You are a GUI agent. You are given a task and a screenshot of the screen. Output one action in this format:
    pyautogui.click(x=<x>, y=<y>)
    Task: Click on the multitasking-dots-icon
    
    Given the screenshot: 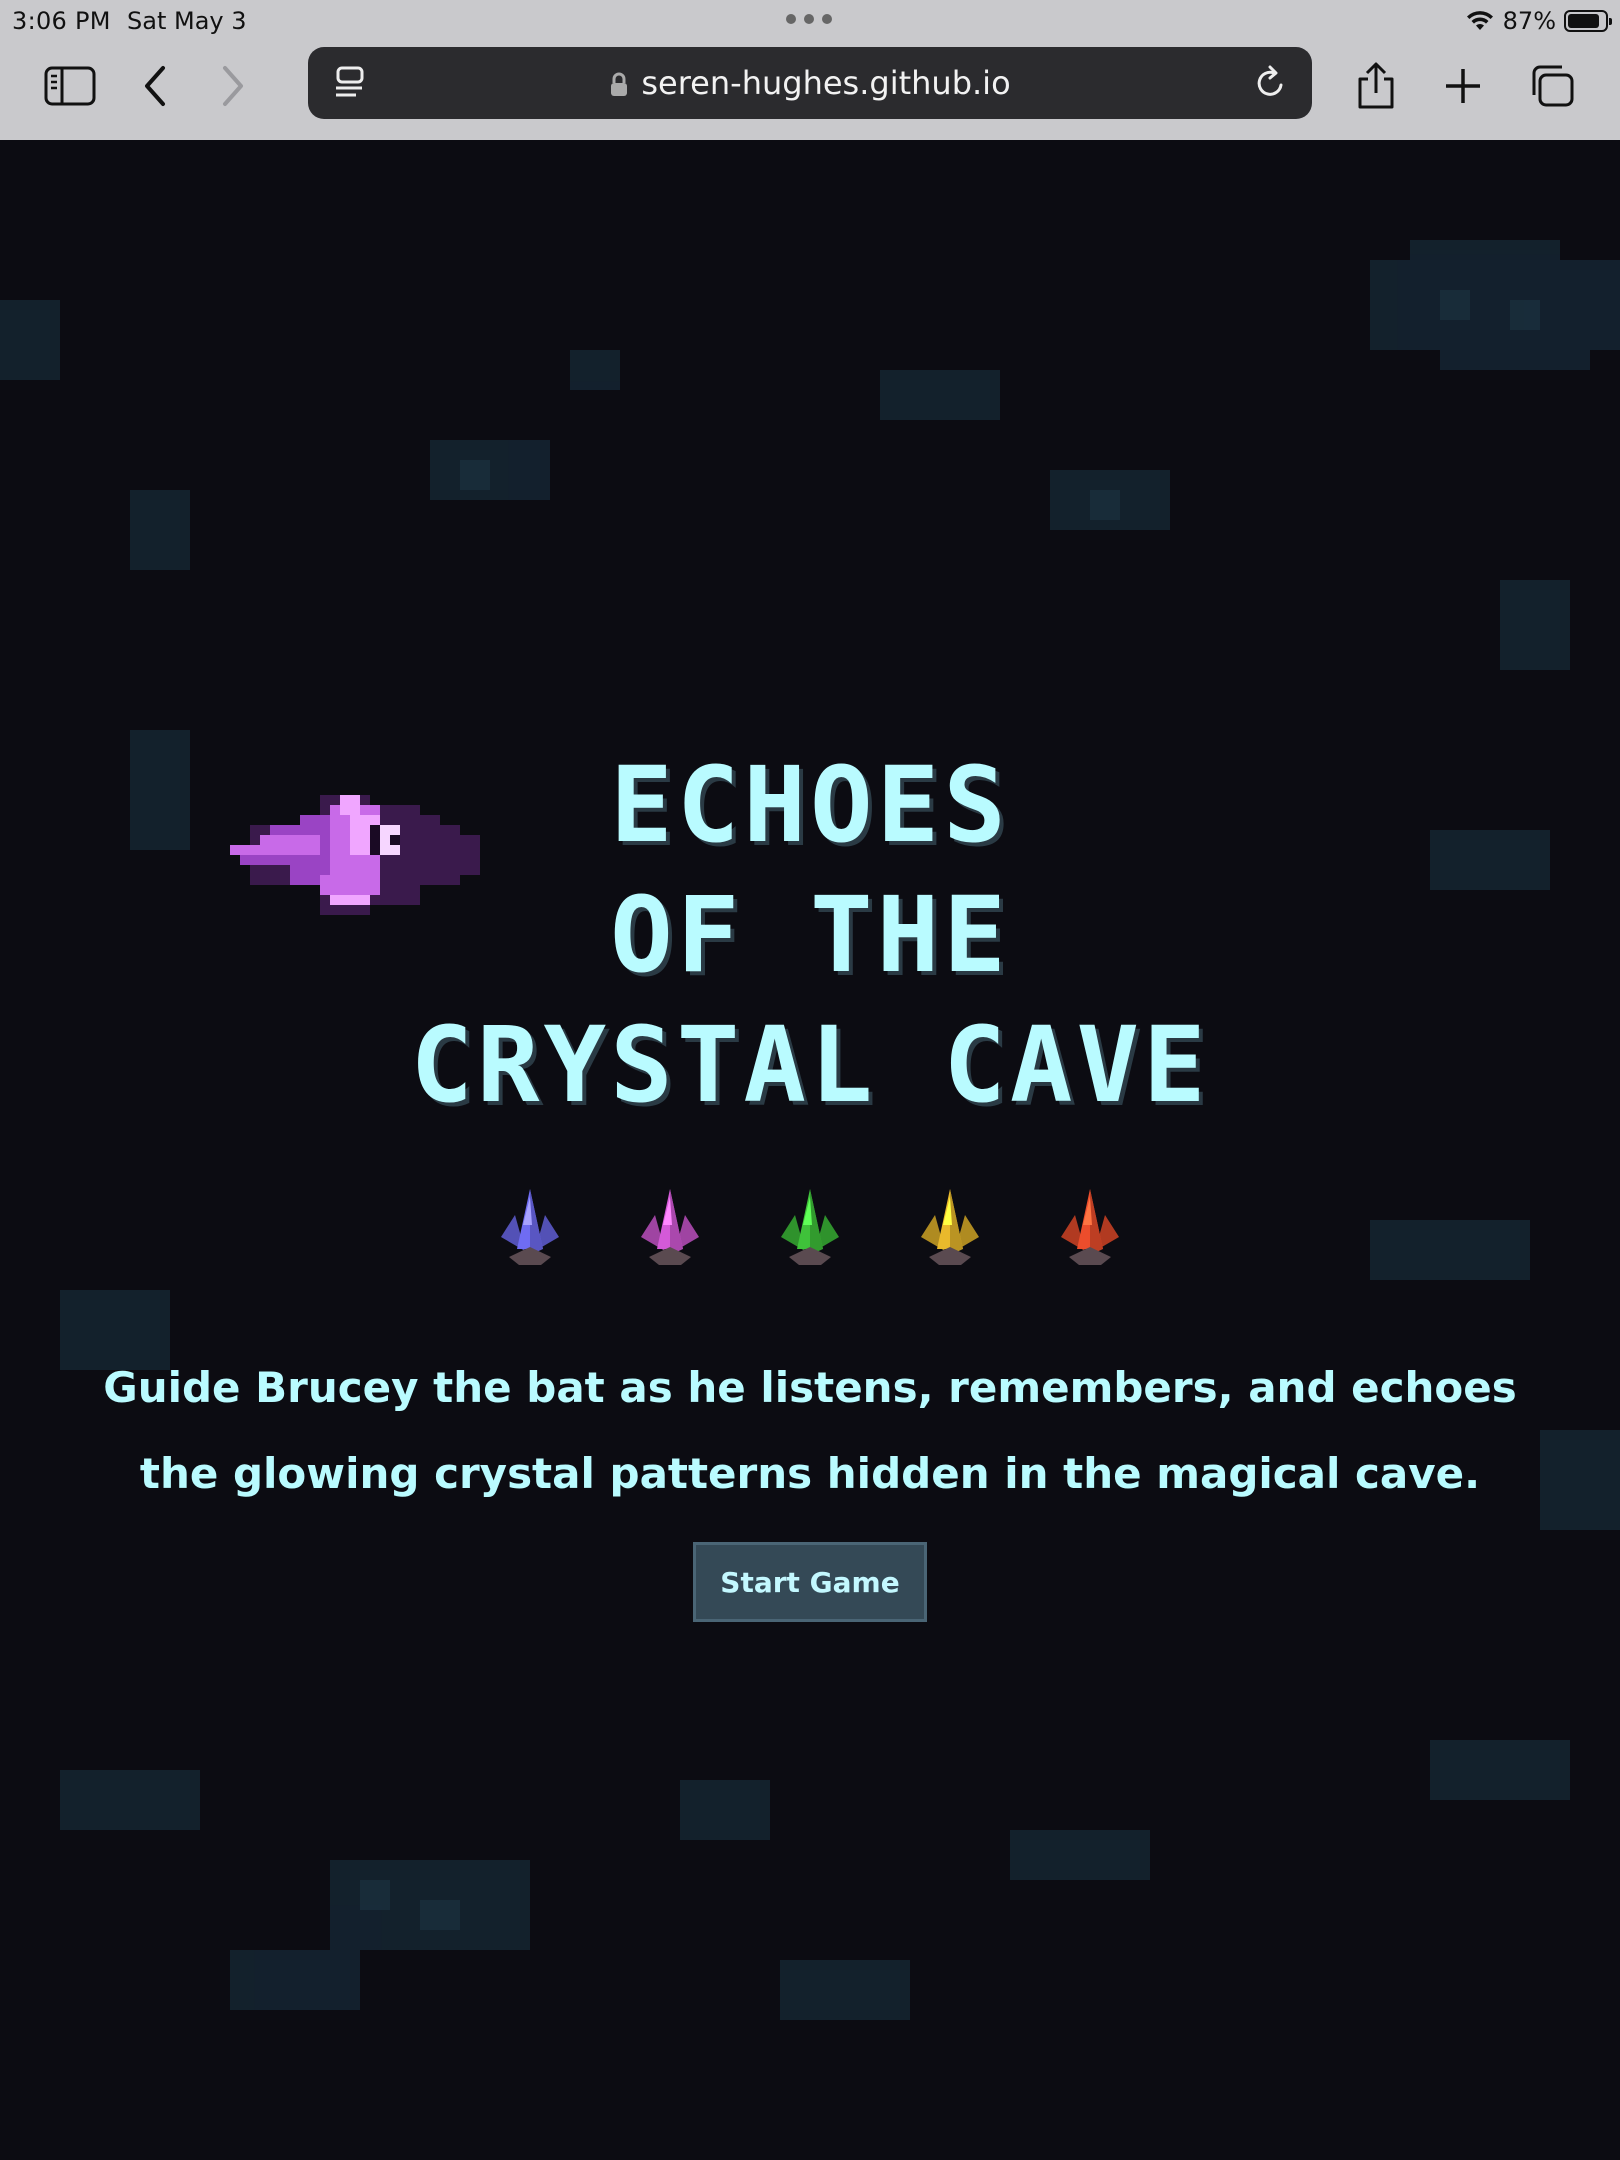 What is the action you would take?
    pyautogui.click(x=809, y=19)
    